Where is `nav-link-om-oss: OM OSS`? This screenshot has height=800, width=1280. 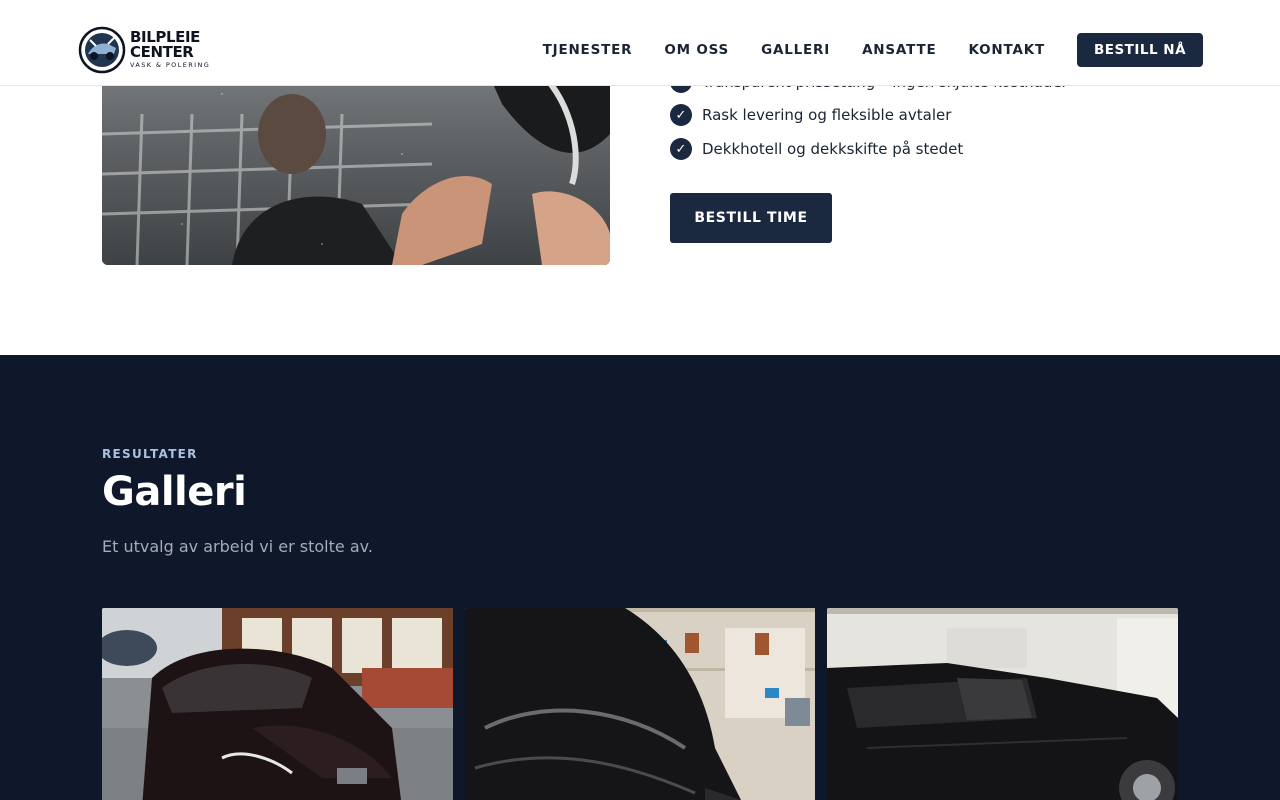
nav-link-om-oss: OM OSS is located at coordinates (696, 50).